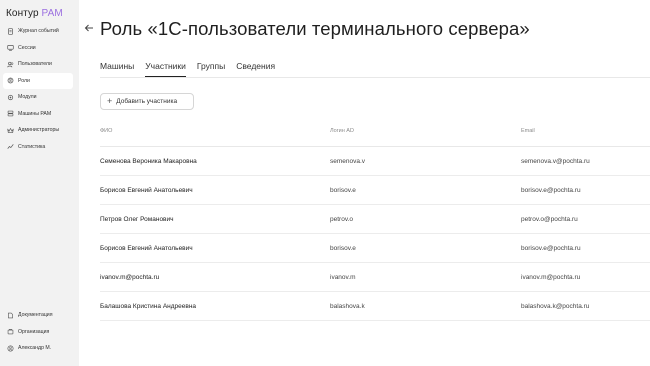 This screenshot has height=366, width=650. What do you see at coordinates (148, 306) in the screenshot?
I see `cell-name: Балашова Кристина Андреевна` at bounding box center [148, 306].